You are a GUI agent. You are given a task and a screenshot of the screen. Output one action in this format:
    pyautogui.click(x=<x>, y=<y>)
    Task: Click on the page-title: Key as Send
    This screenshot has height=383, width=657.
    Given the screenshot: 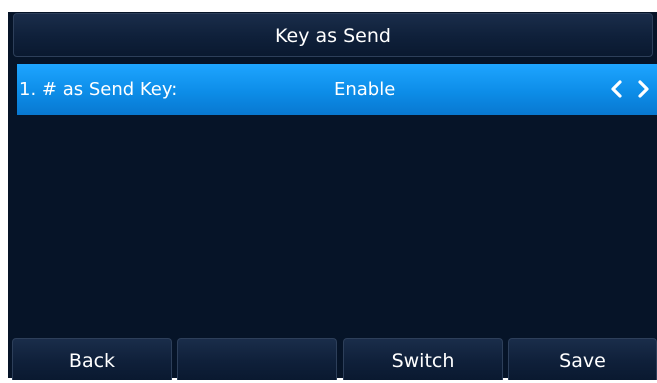 What is the action you would take?
    pyautogui.click(x=333, y=35)
    